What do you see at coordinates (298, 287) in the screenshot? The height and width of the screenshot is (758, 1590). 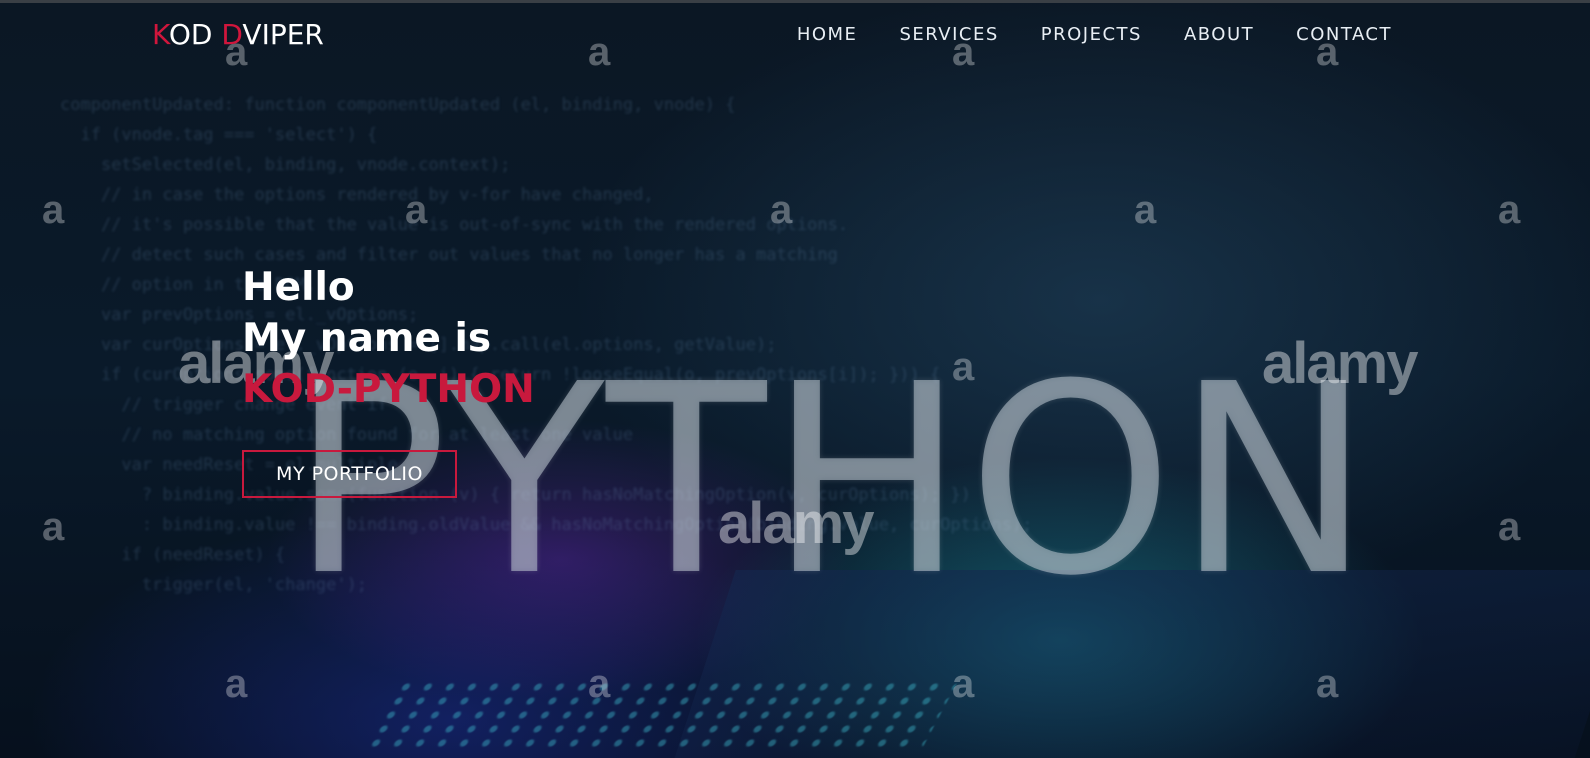 I see `hero-greeting: Hello` at bounding box center [298, 287].